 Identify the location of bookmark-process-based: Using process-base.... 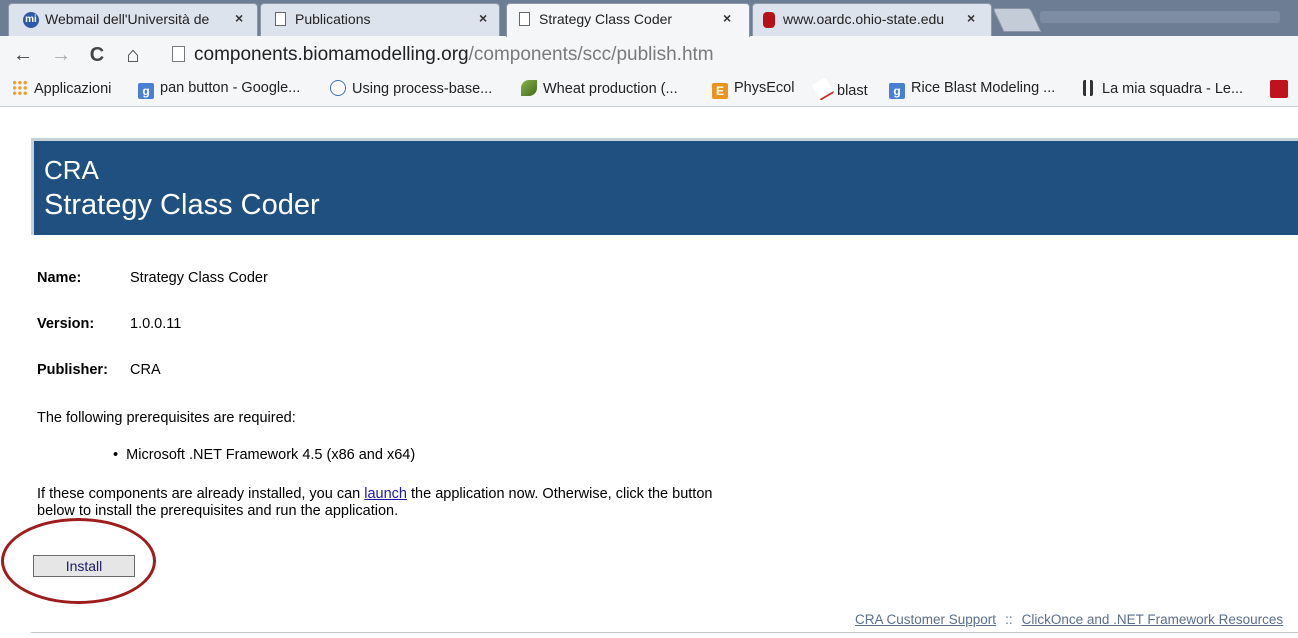
(411, 90).